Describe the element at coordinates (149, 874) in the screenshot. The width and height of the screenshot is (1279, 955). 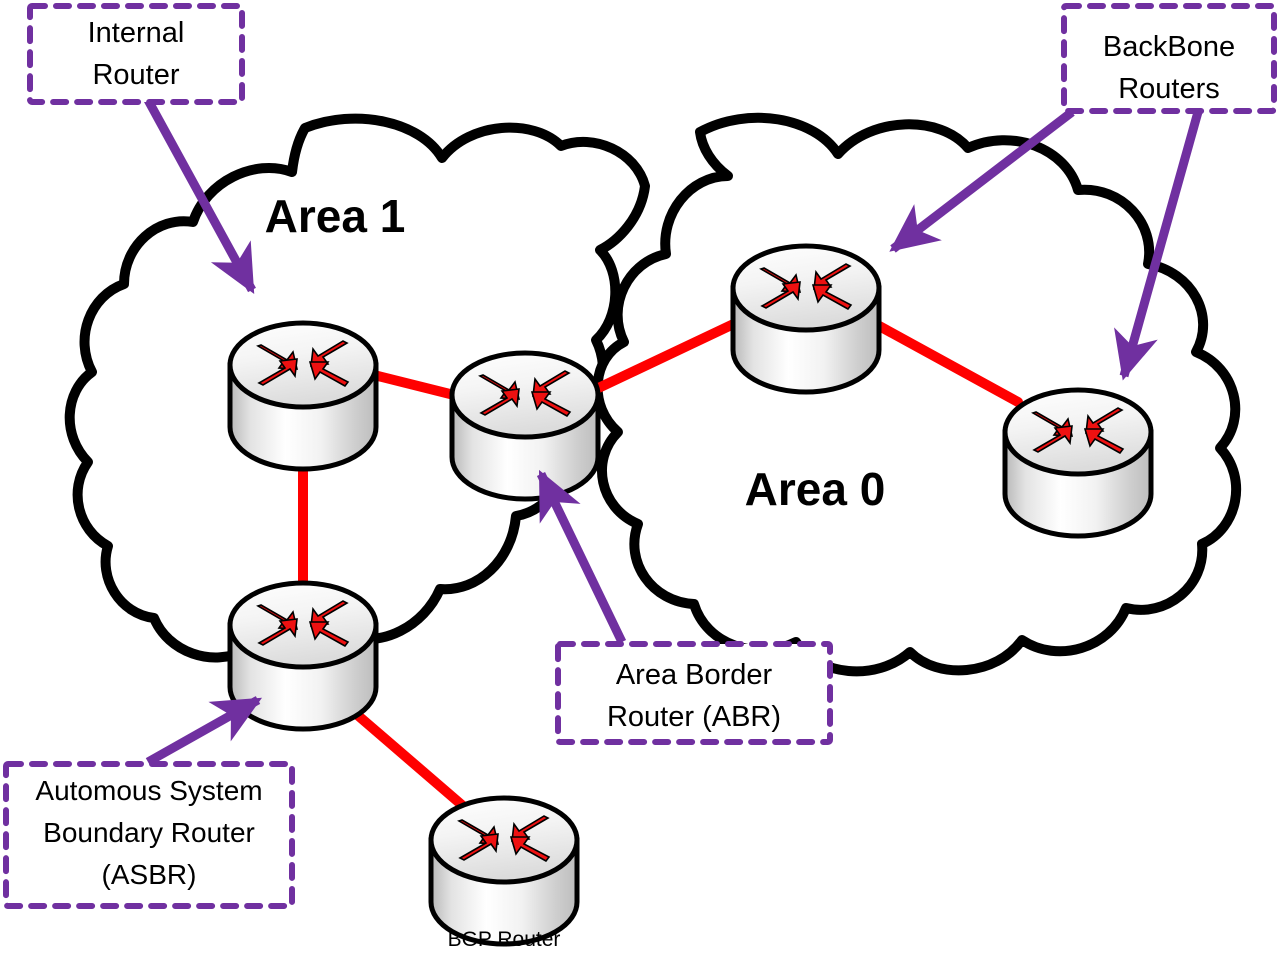
I see `annotation-line-3: (ASBR)` at that location.